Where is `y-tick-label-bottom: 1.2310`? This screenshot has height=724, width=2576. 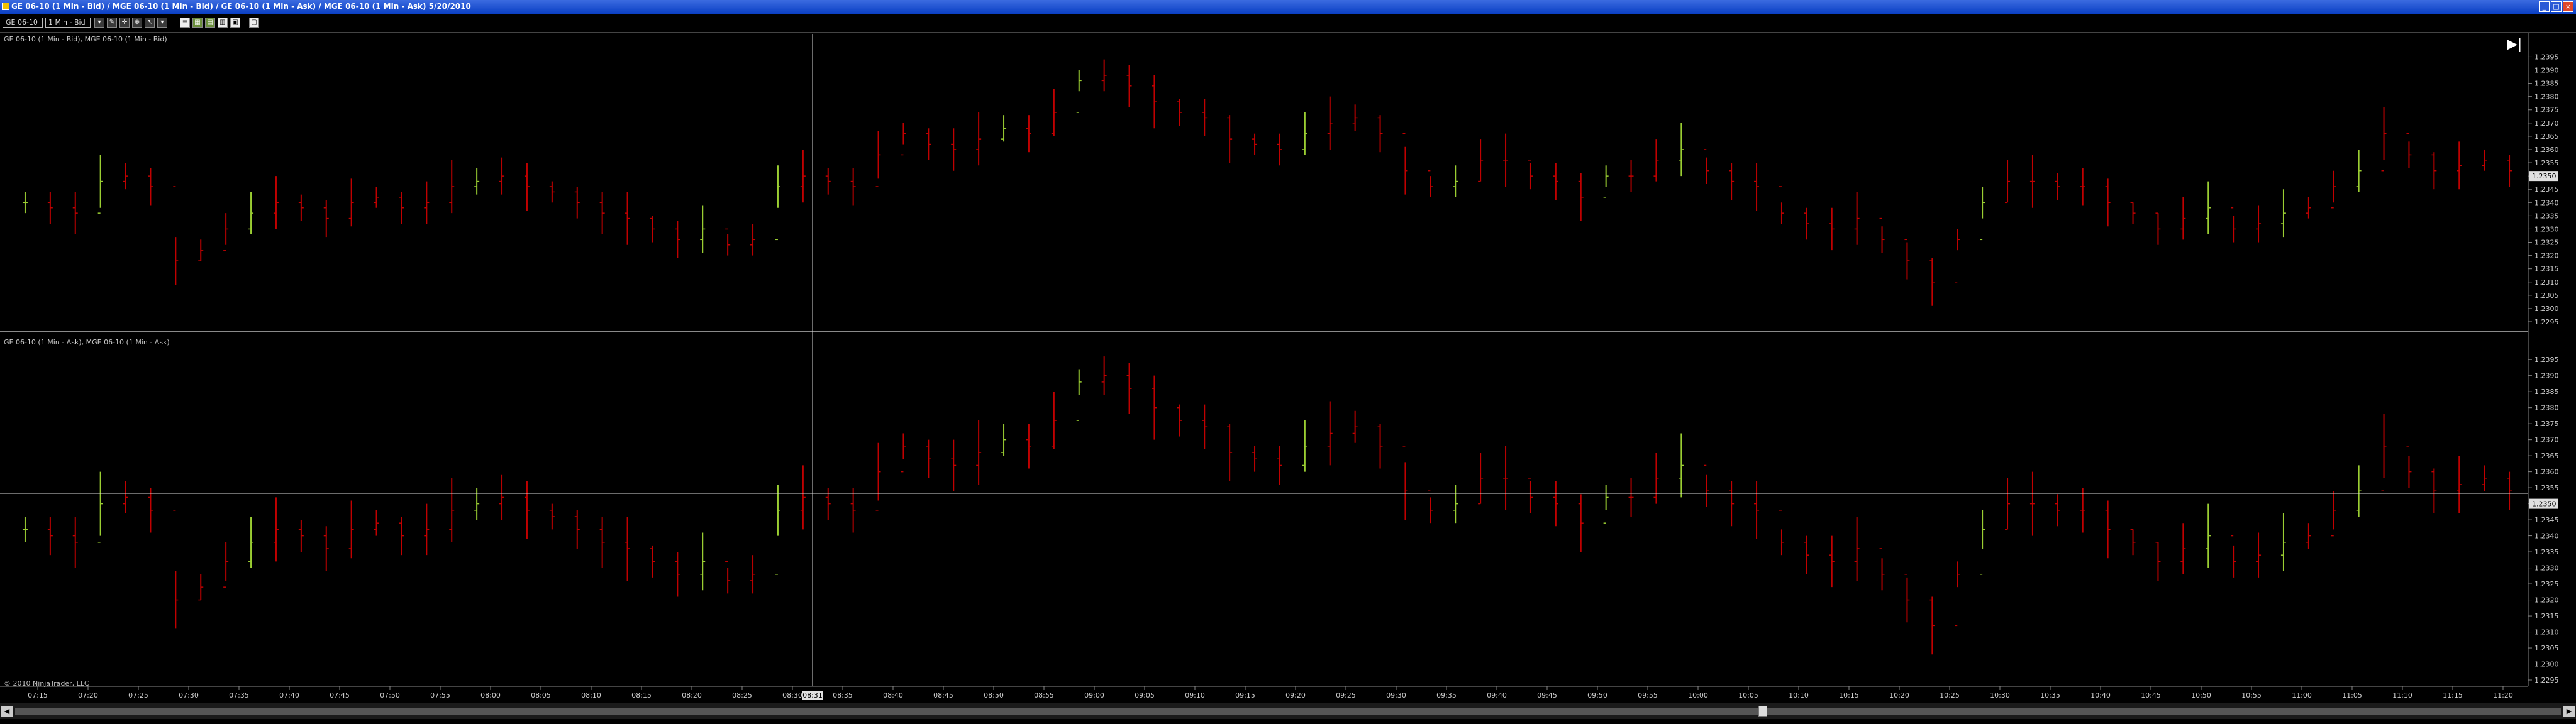 y-tick-label-bottom: 1.2310 is located at coordinates (2546, 632).